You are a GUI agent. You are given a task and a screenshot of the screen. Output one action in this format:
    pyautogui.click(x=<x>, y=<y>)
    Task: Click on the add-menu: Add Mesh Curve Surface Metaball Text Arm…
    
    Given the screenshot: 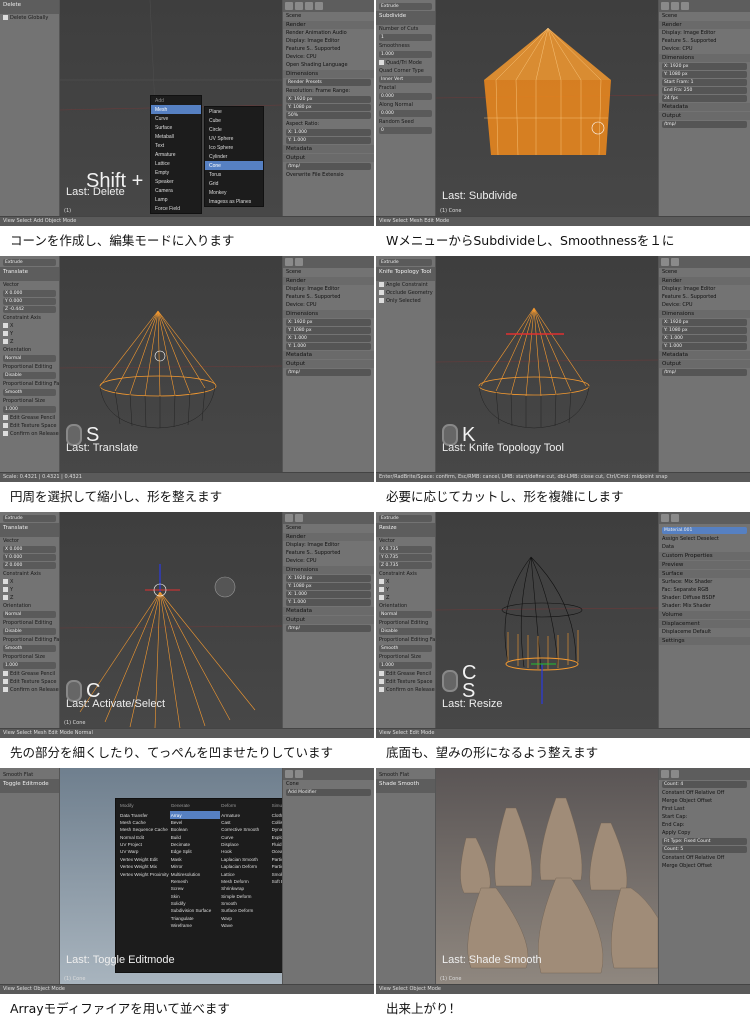 What is the action you would take?
    pyautogui.click(x=176, y=154)
    